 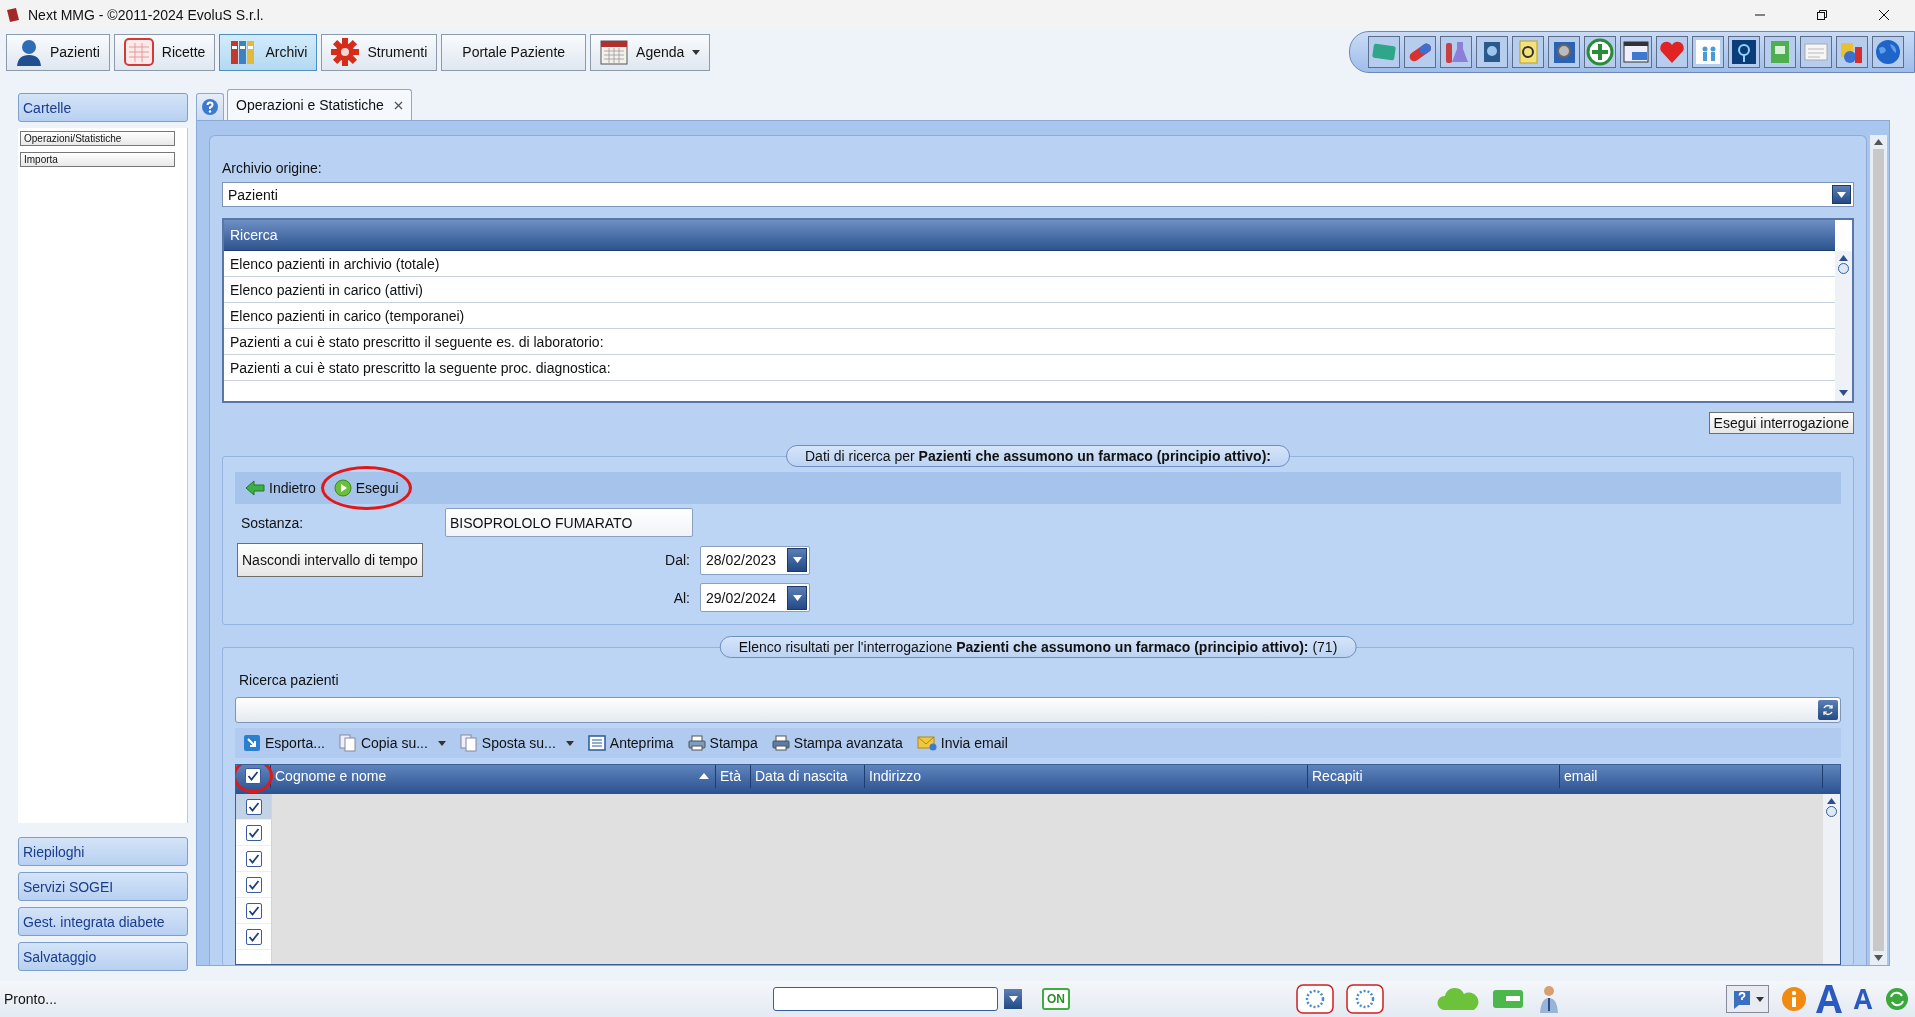 I want to click on restore-icon, so click(x=1822, y=15).